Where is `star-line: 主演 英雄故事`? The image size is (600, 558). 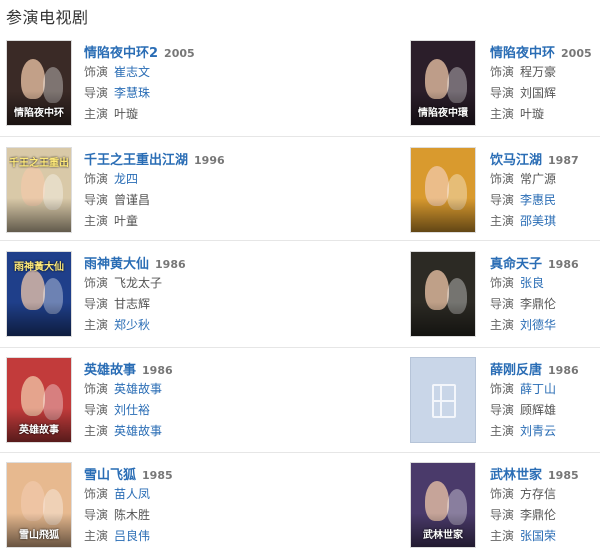 star-line: 主演 英雄故事 is located at coordinates (128, 431).